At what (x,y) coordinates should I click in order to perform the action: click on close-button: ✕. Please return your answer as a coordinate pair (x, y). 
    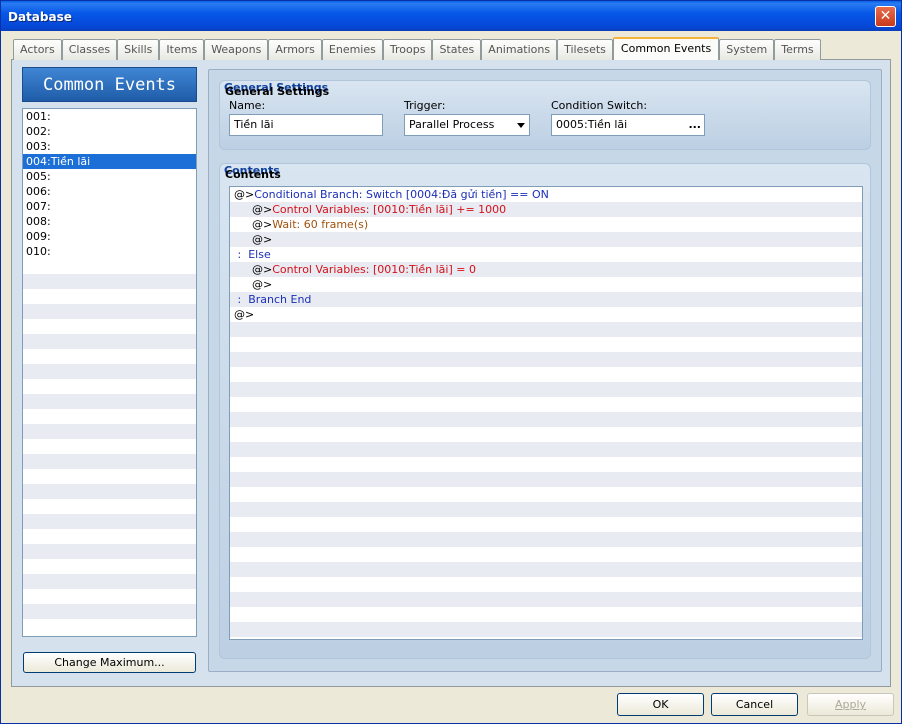
    Looking at the image, I should click on (885, 16).